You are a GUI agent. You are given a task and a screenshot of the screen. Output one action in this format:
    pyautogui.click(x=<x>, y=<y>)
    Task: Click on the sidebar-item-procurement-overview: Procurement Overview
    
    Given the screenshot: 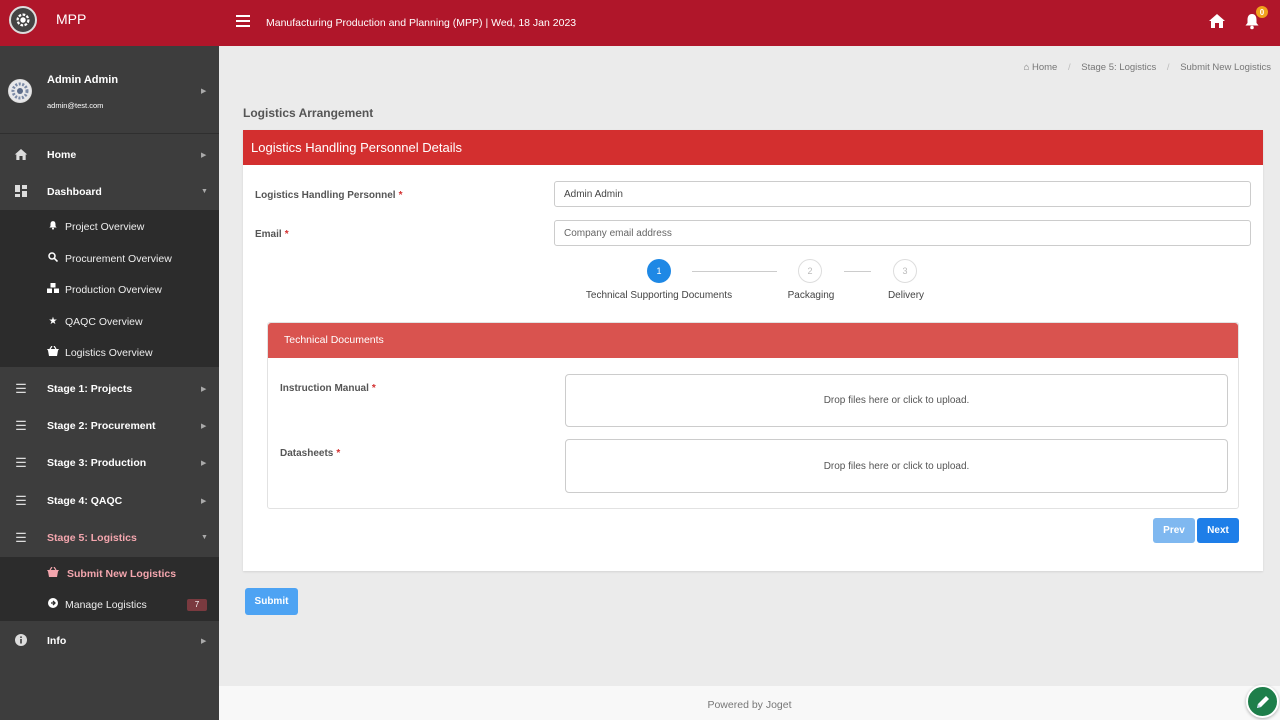 What is the action you would take?
    pyautogui.click(x=109, y=258)
    